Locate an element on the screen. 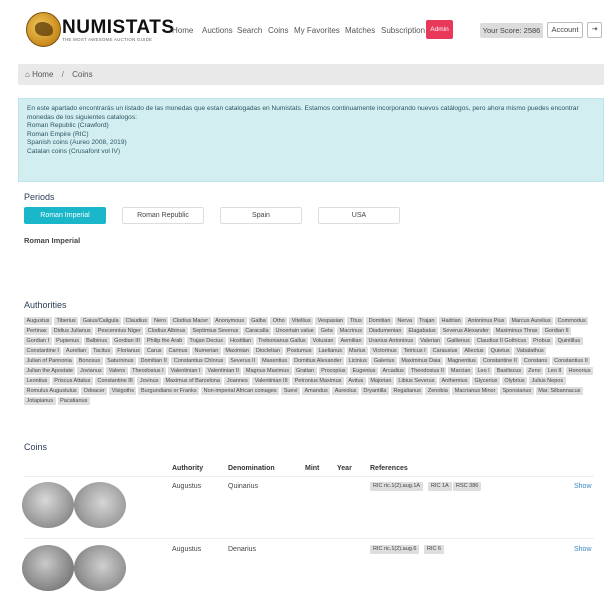  authority-tag: Claudius II Gothicus is located at coordinates (501, 341).